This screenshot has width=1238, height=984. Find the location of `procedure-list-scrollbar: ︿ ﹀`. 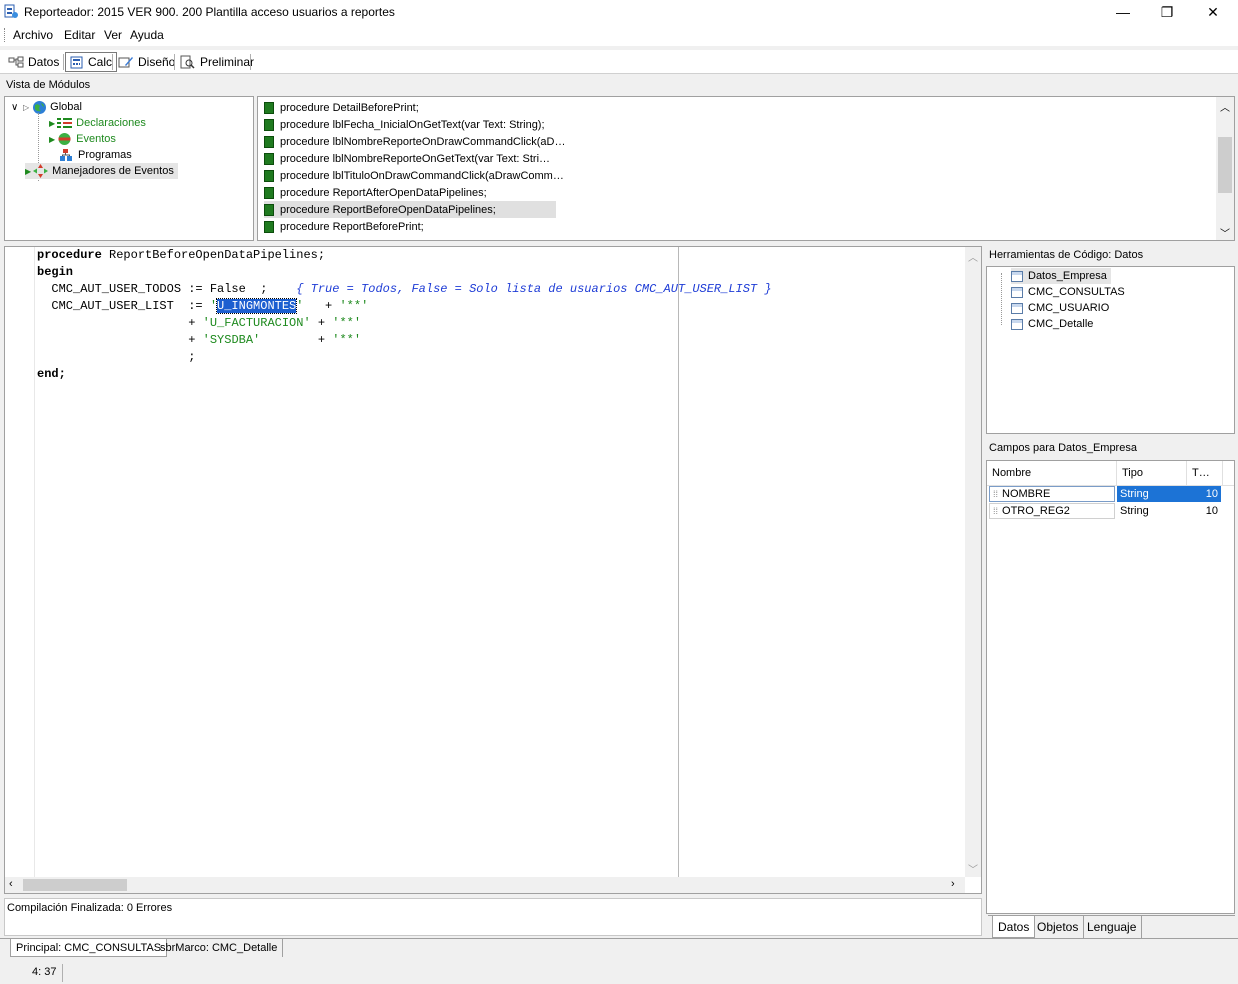

procedure-list-scrollbar: ︿ ﹀ is located at coordinates (1225, 168).